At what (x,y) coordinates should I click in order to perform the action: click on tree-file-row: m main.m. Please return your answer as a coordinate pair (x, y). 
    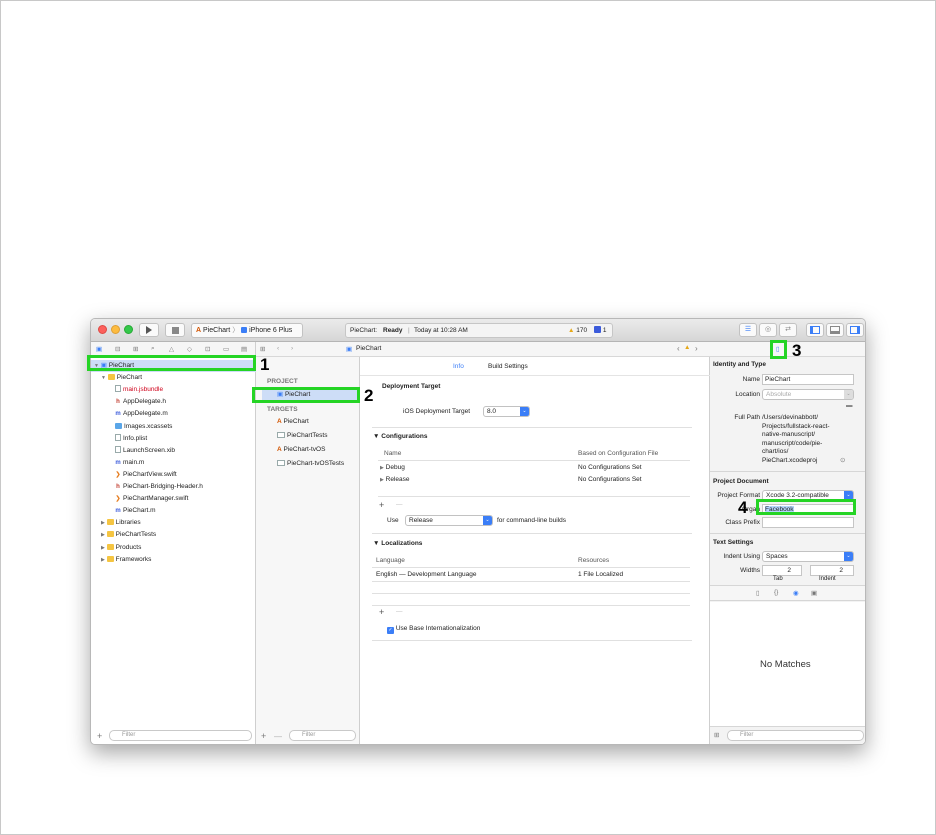
    Looking at the image, I should click on (183, 463).